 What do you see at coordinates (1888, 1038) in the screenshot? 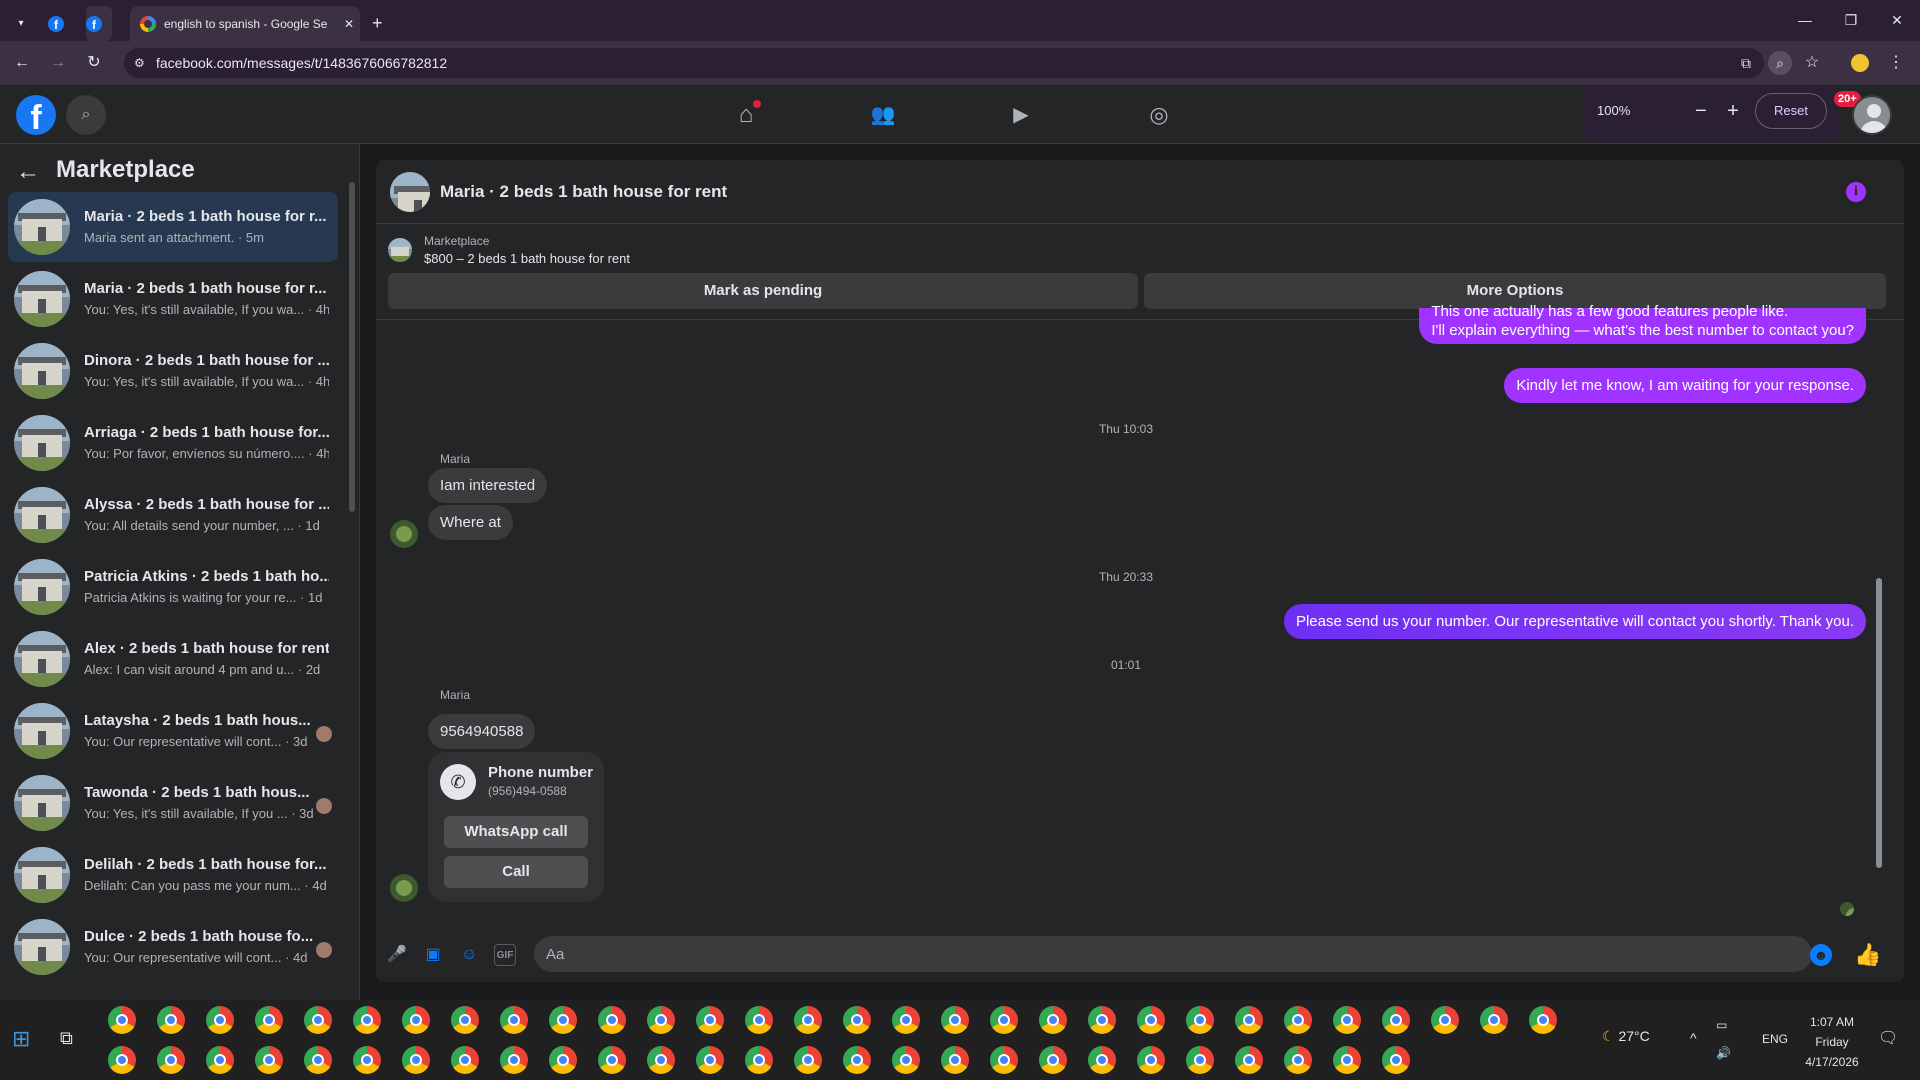
I see `notification-center-icon: 🗨` at bounding box center [1888, 1038].